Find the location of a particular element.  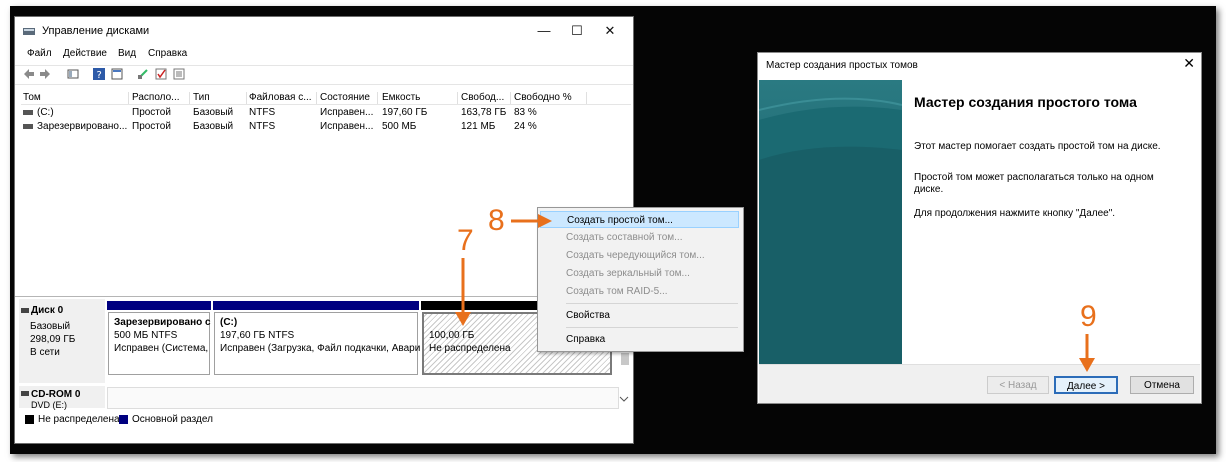

disk-0-label: Диск 0 Базовый 298,09 ГБ В сети is located at coordinates (62, 341).